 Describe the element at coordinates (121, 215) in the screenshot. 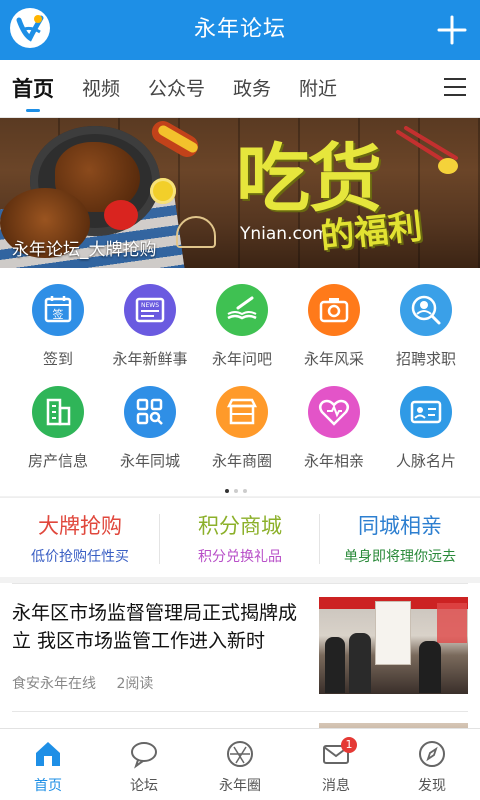

I see `tomato-image` at that location.